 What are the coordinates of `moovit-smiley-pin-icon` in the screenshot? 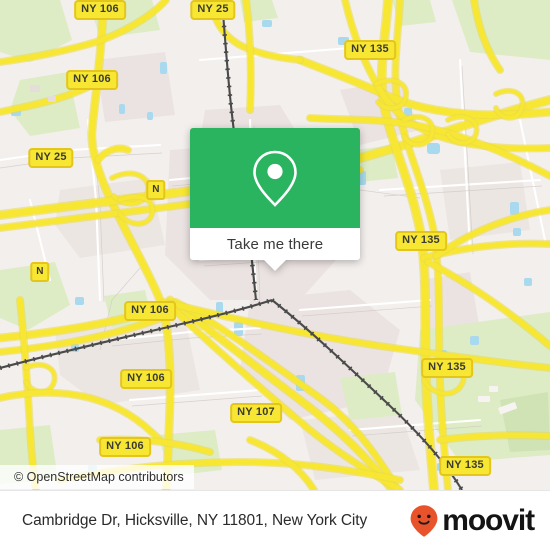 It's located at (424, 520).